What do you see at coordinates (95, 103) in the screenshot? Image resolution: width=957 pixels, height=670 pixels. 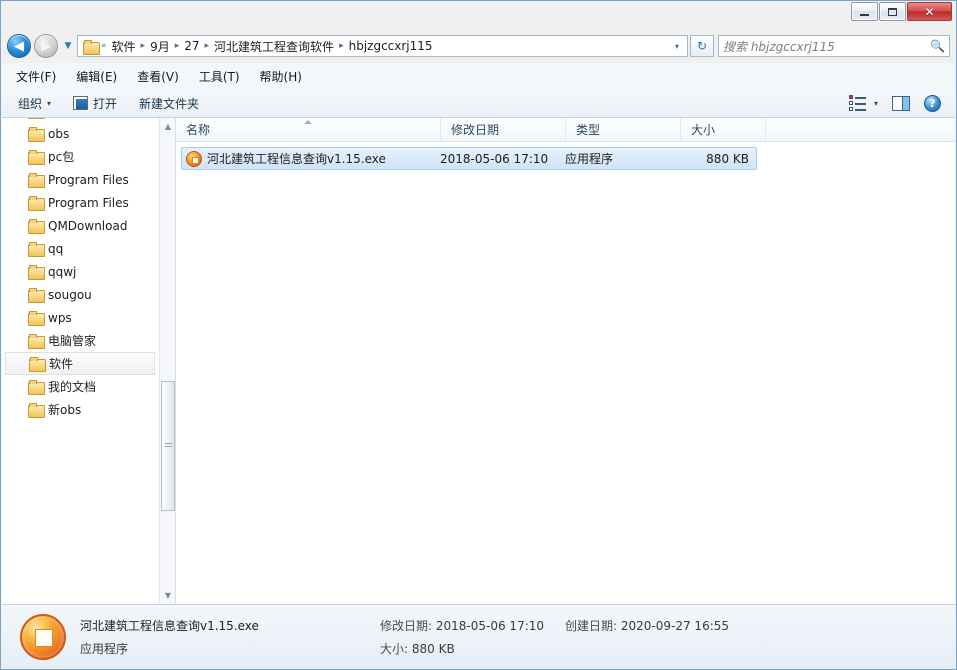 I see `open-button: 打开` at bounding box center [95, 103].